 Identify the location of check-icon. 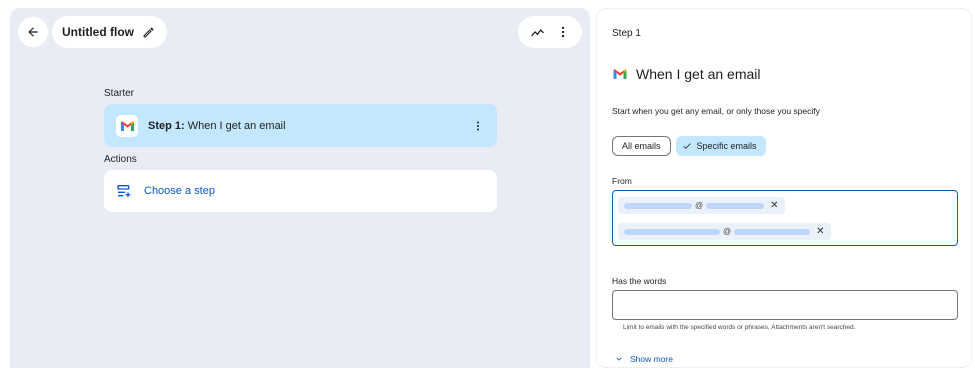
(687, 146).